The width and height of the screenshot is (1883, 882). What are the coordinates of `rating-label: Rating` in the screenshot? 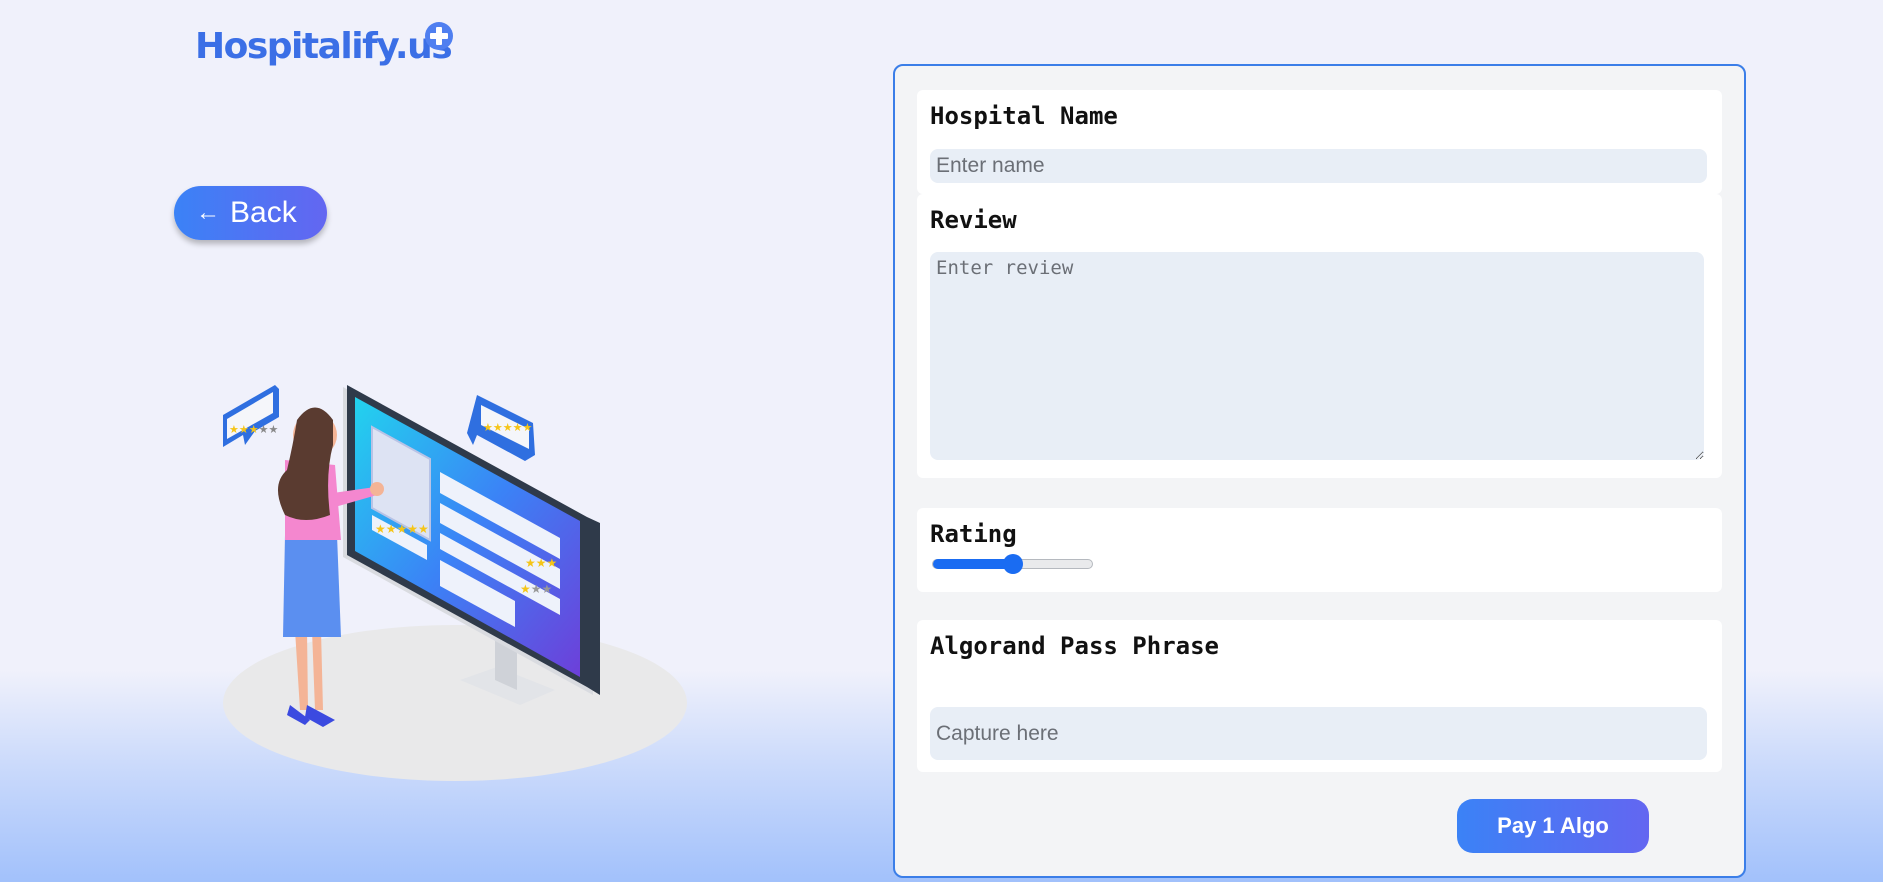 It's located at (973, 534).